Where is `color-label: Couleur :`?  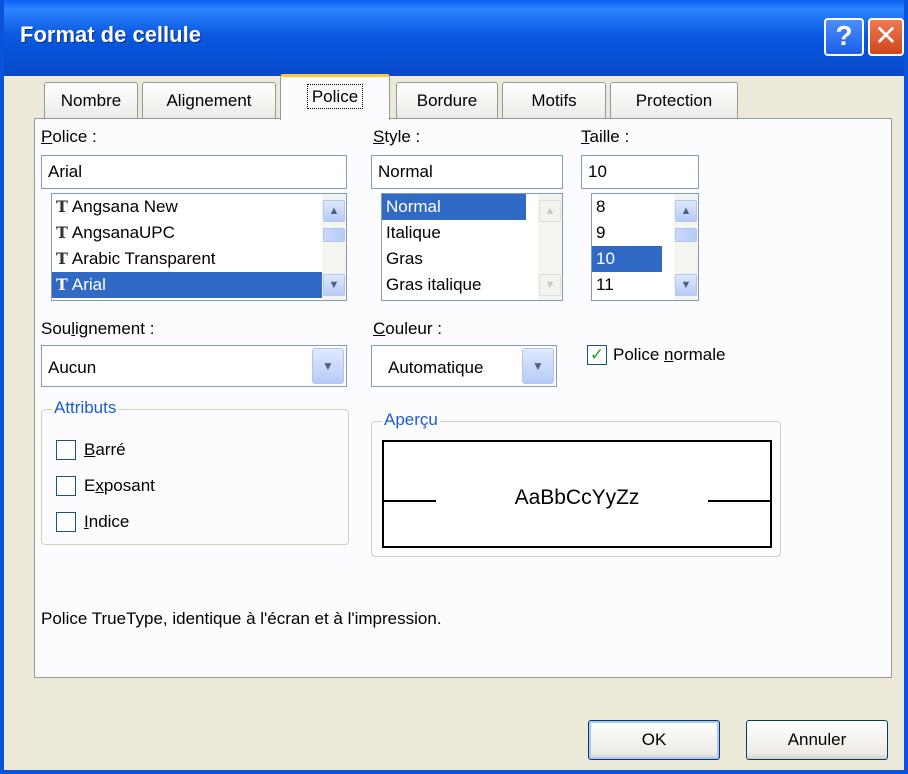 color-label: Couleur : is located at coordinates (407, 328).